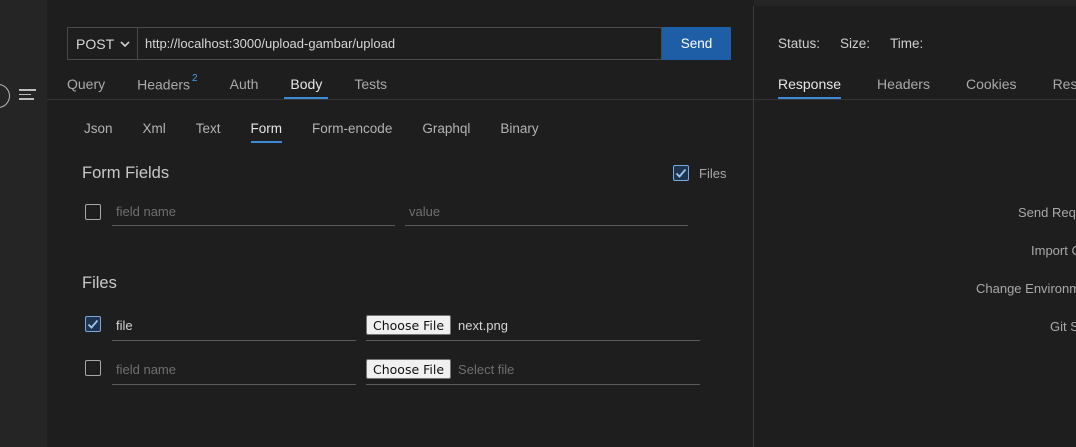  Describe the element at coordinates (99, 283) in the screenshot. I see `files-title: Files` at that location.